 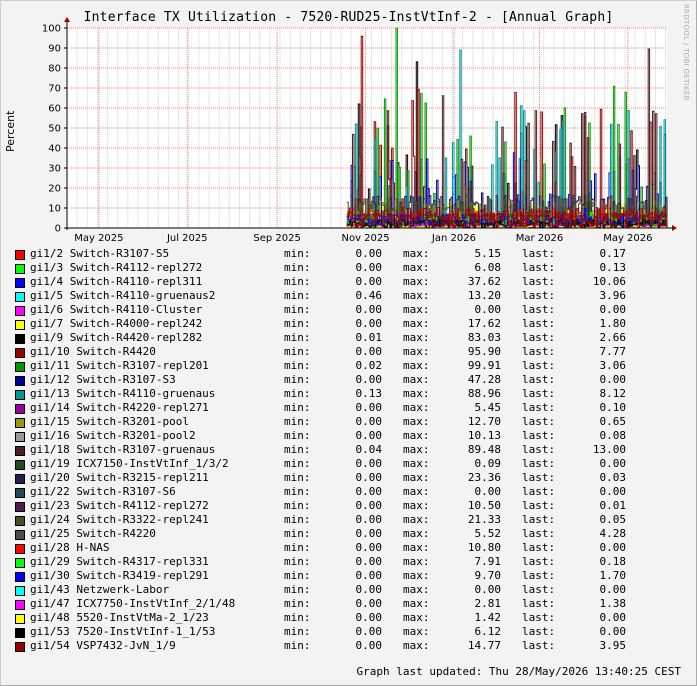 I want to click on legend-series-name: gi1/19 ICX7150-InstVtInf_1/3/2, so click(x=129, y=463).